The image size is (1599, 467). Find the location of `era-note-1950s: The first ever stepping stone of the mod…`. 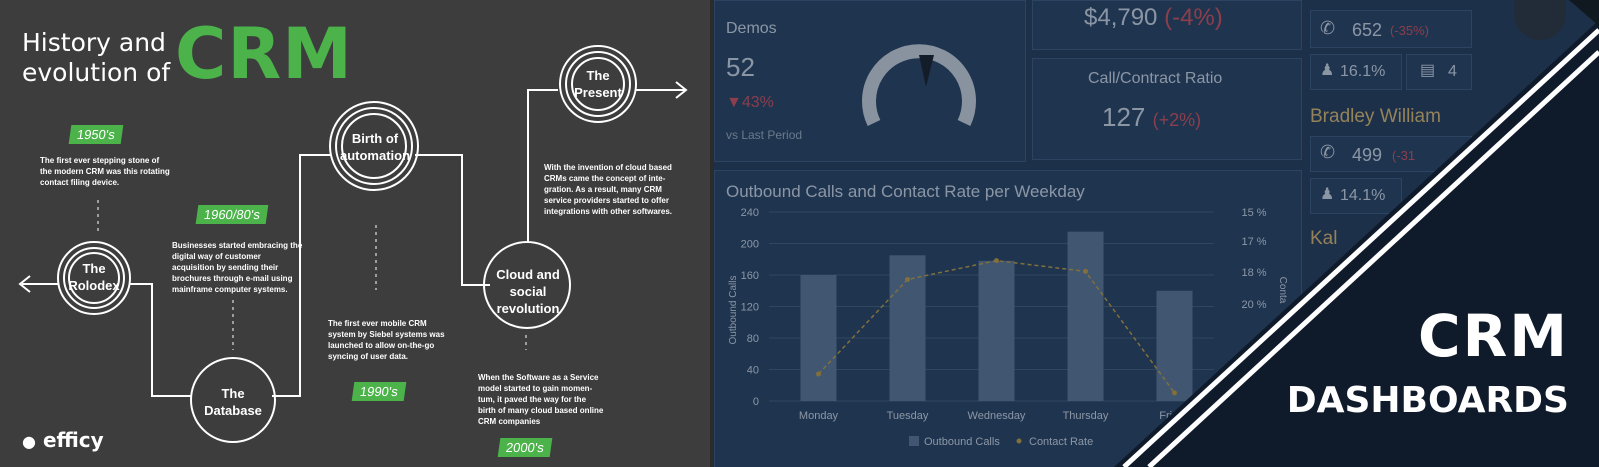

era-note-1950s: The first ever stepping stone of the mod… is located at coordinates (105, 171).